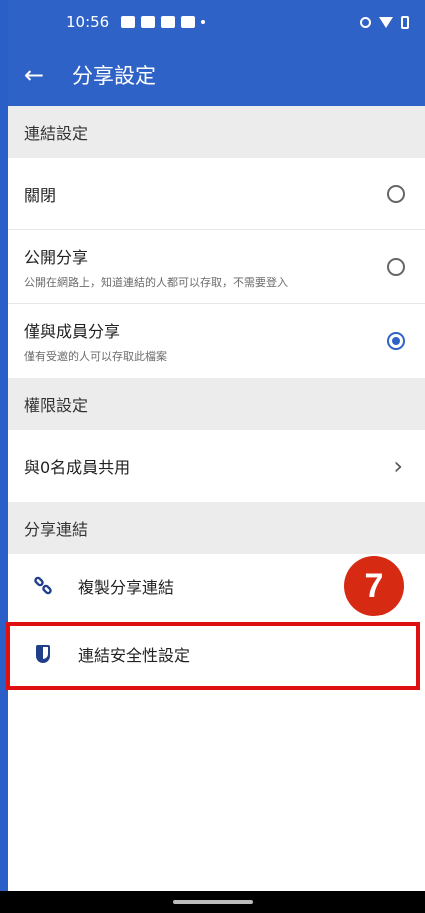 This screenshot has width=425, height=913. Describe the element at coordinates (77, 467) in the screenshot. I see `shared-members-label: 與0名成員共用` at that location.